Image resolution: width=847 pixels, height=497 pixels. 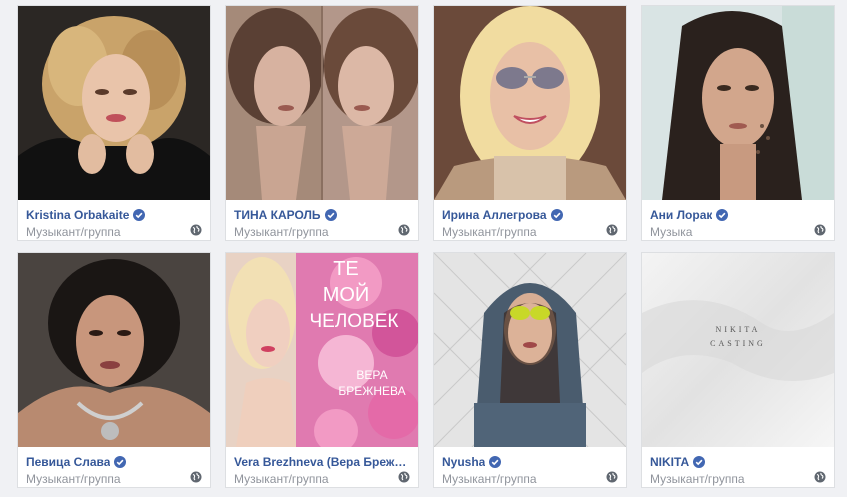 What do you see at coordinates (738, 462) in the screenshot?
I see `page-name-link: NIKITA` at bounding box center [738, 462].